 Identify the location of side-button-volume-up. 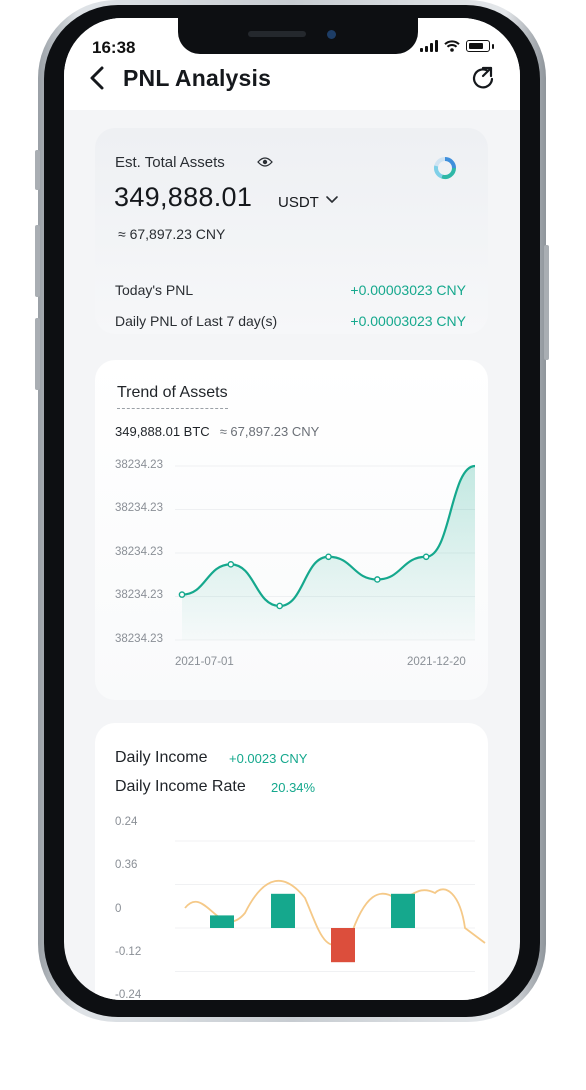
(37, 261).